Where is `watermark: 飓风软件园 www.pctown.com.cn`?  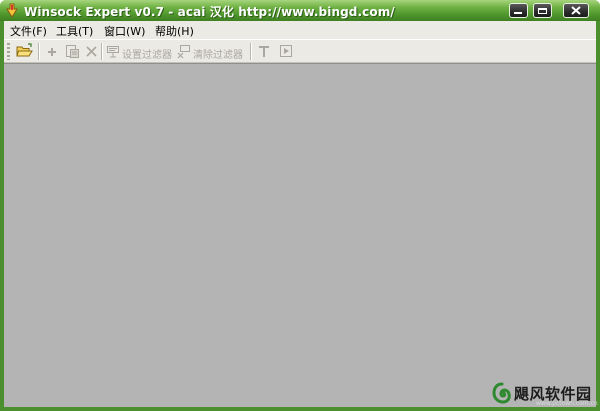 watermark: 飓风软件园 www.pctown.com.cn is located at coordinates (545, 394).